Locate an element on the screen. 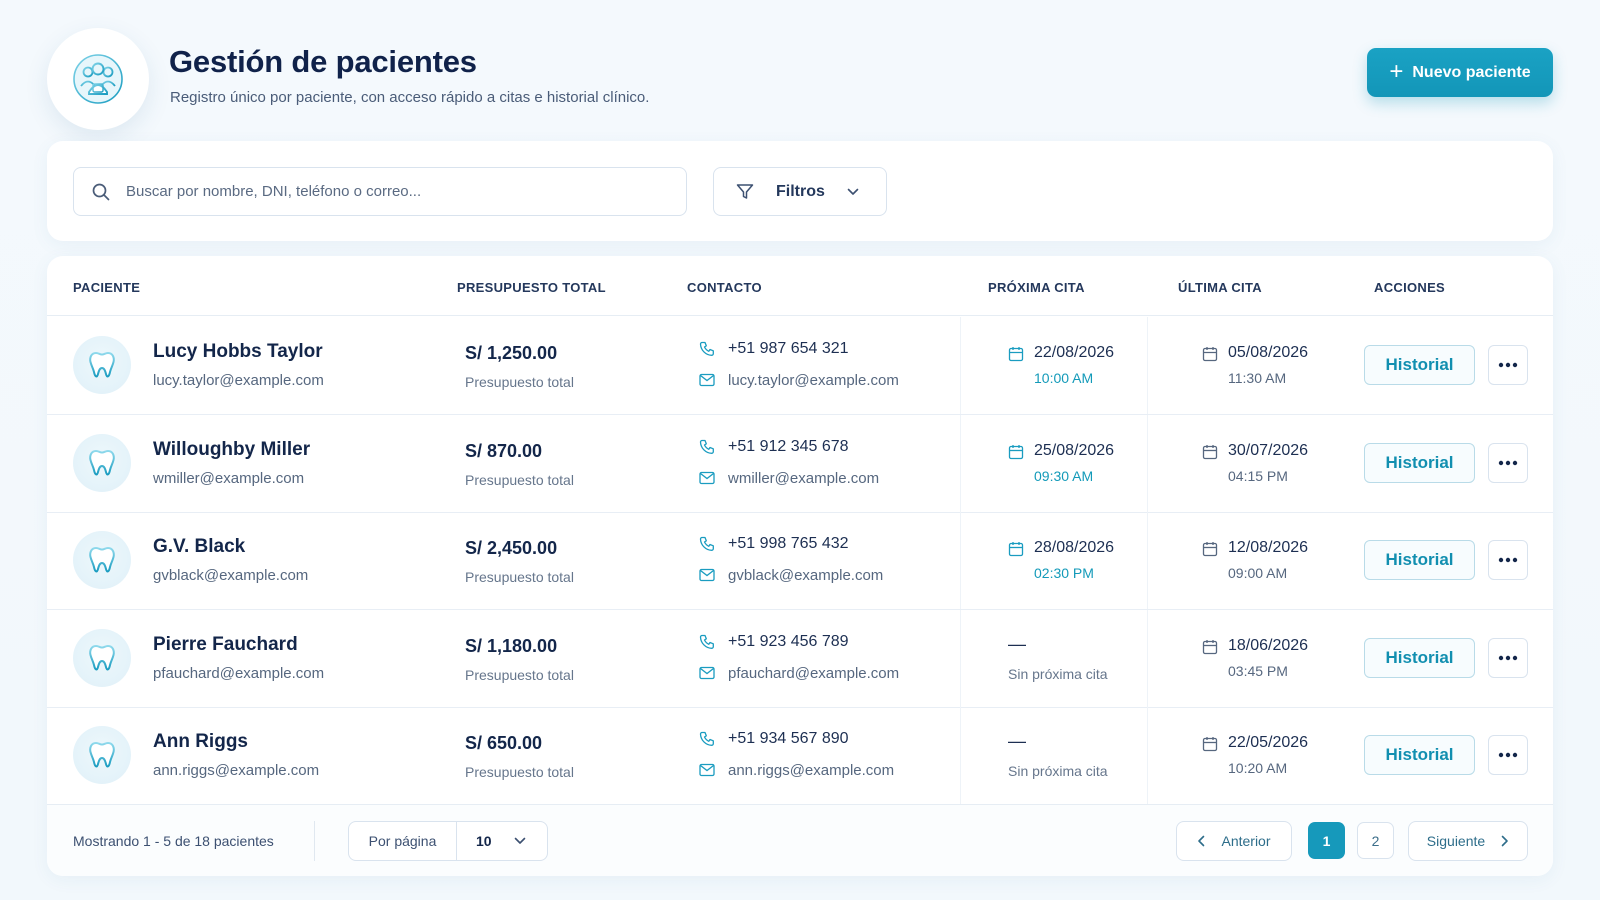 The height and width of the screenshot is (900, 1600). patient-name: Ann Riggs is located at coordinates (200, 742).